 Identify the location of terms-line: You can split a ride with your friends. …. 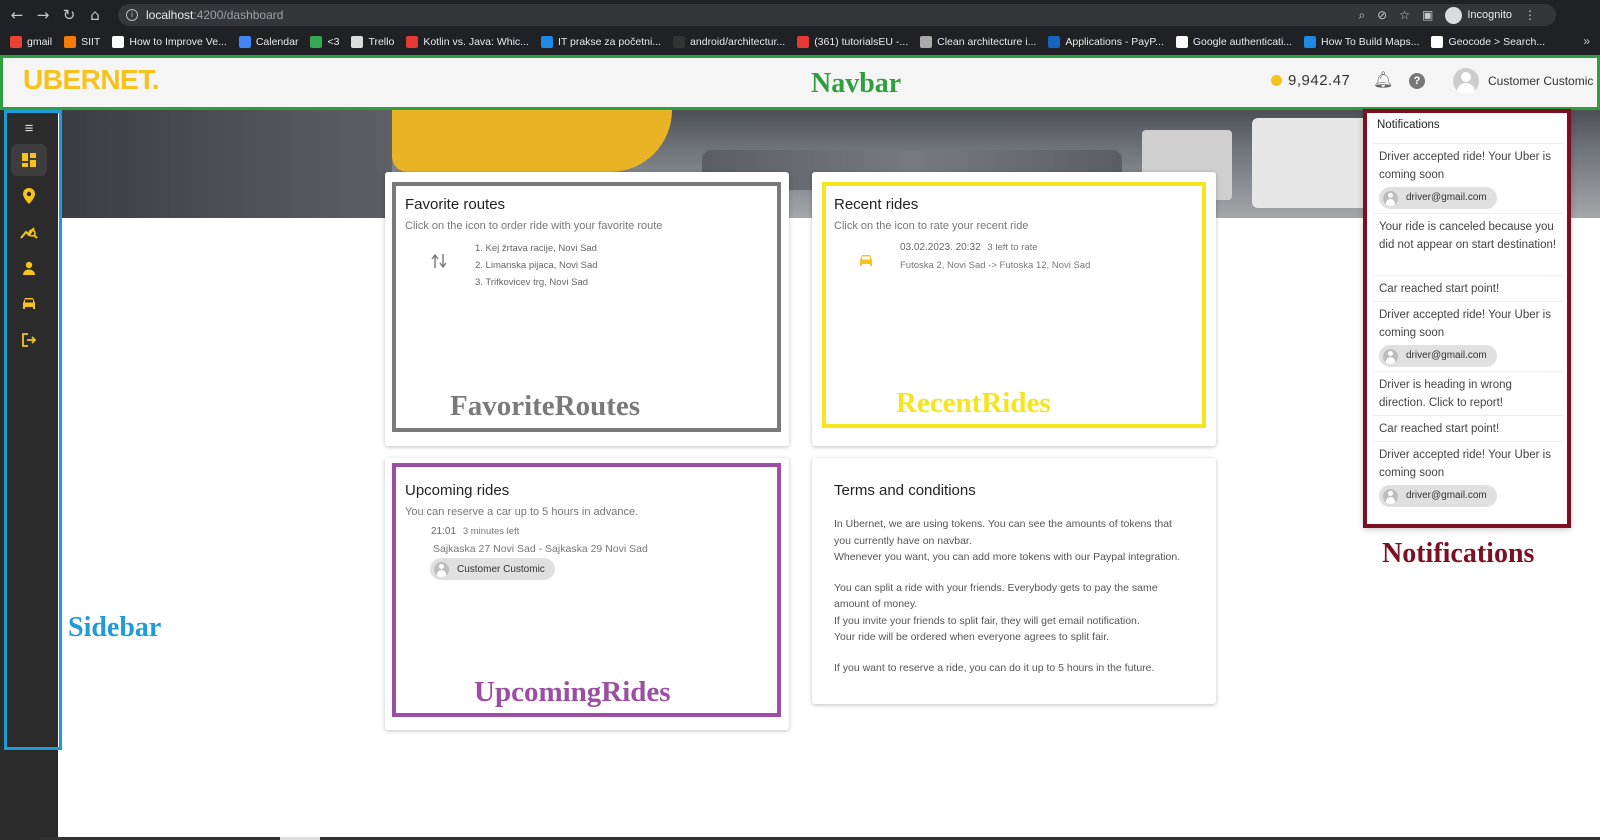
(996, 587).